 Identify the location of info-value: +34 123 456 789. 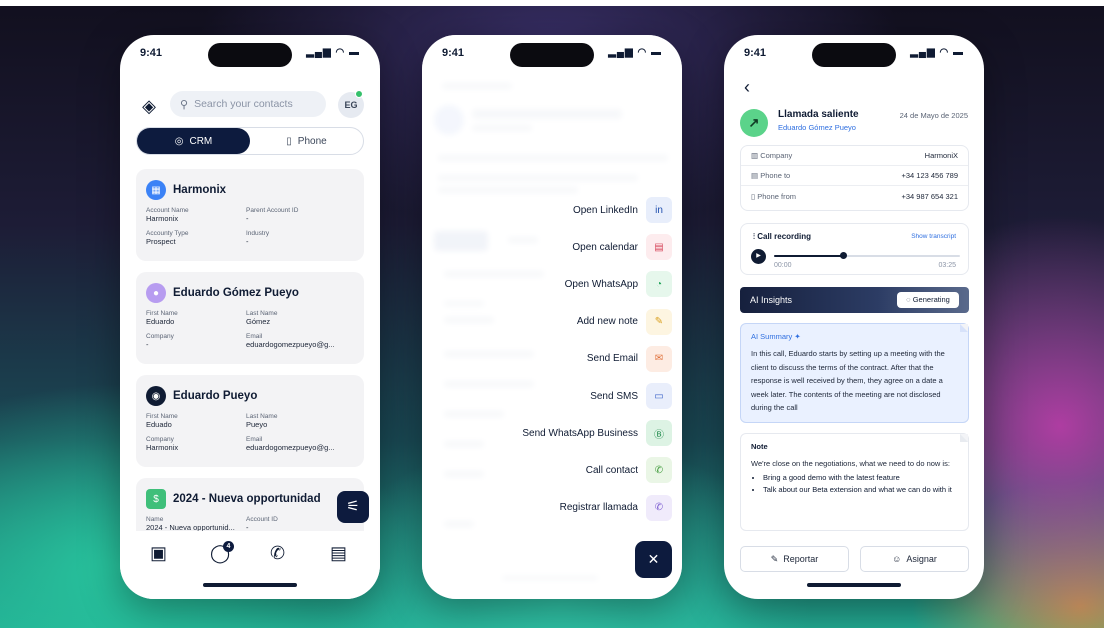
(929, 175).